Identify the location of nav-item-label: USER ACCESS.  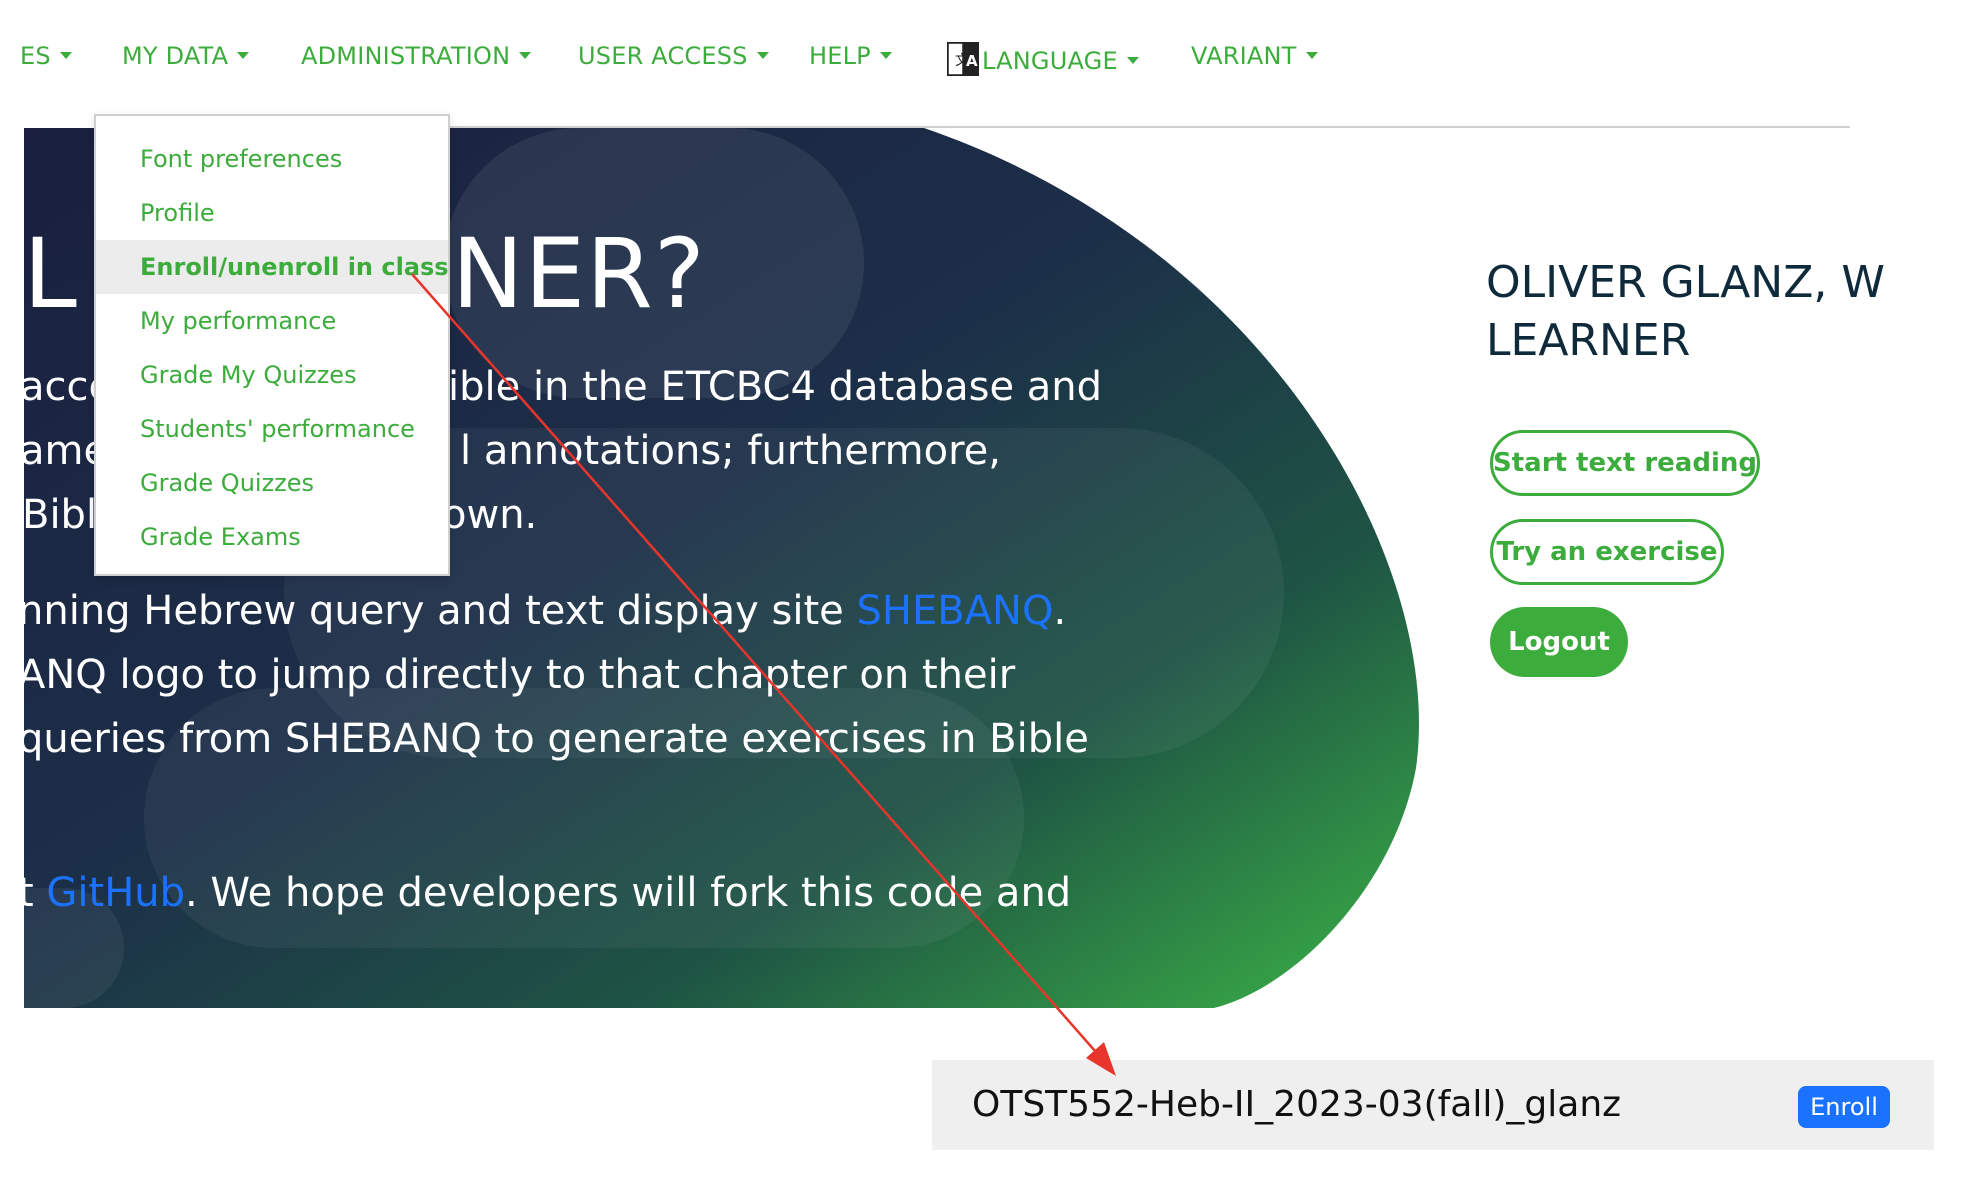
(663, 56).